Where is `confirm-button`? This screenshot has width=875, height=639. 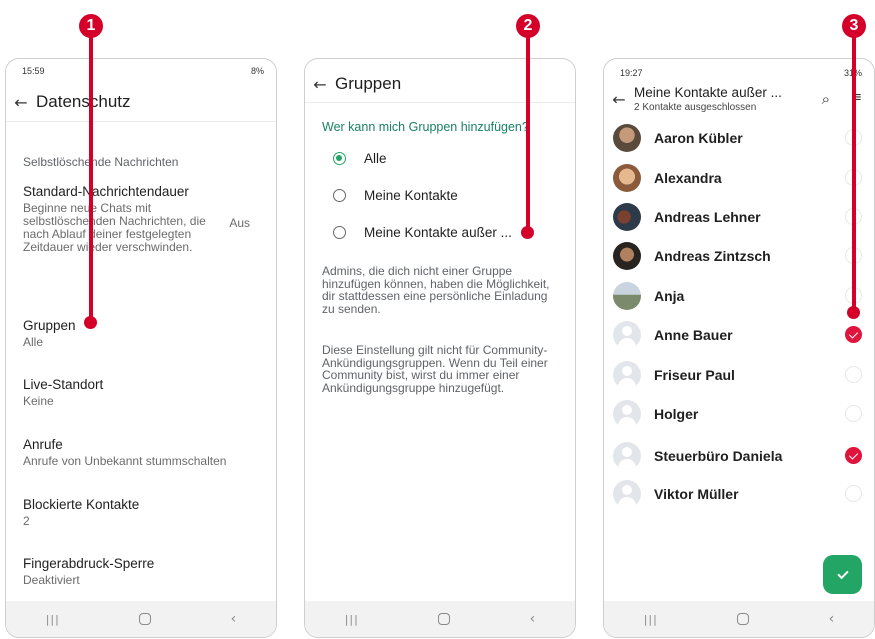 confirm-button is located at coordinates (842, 574).